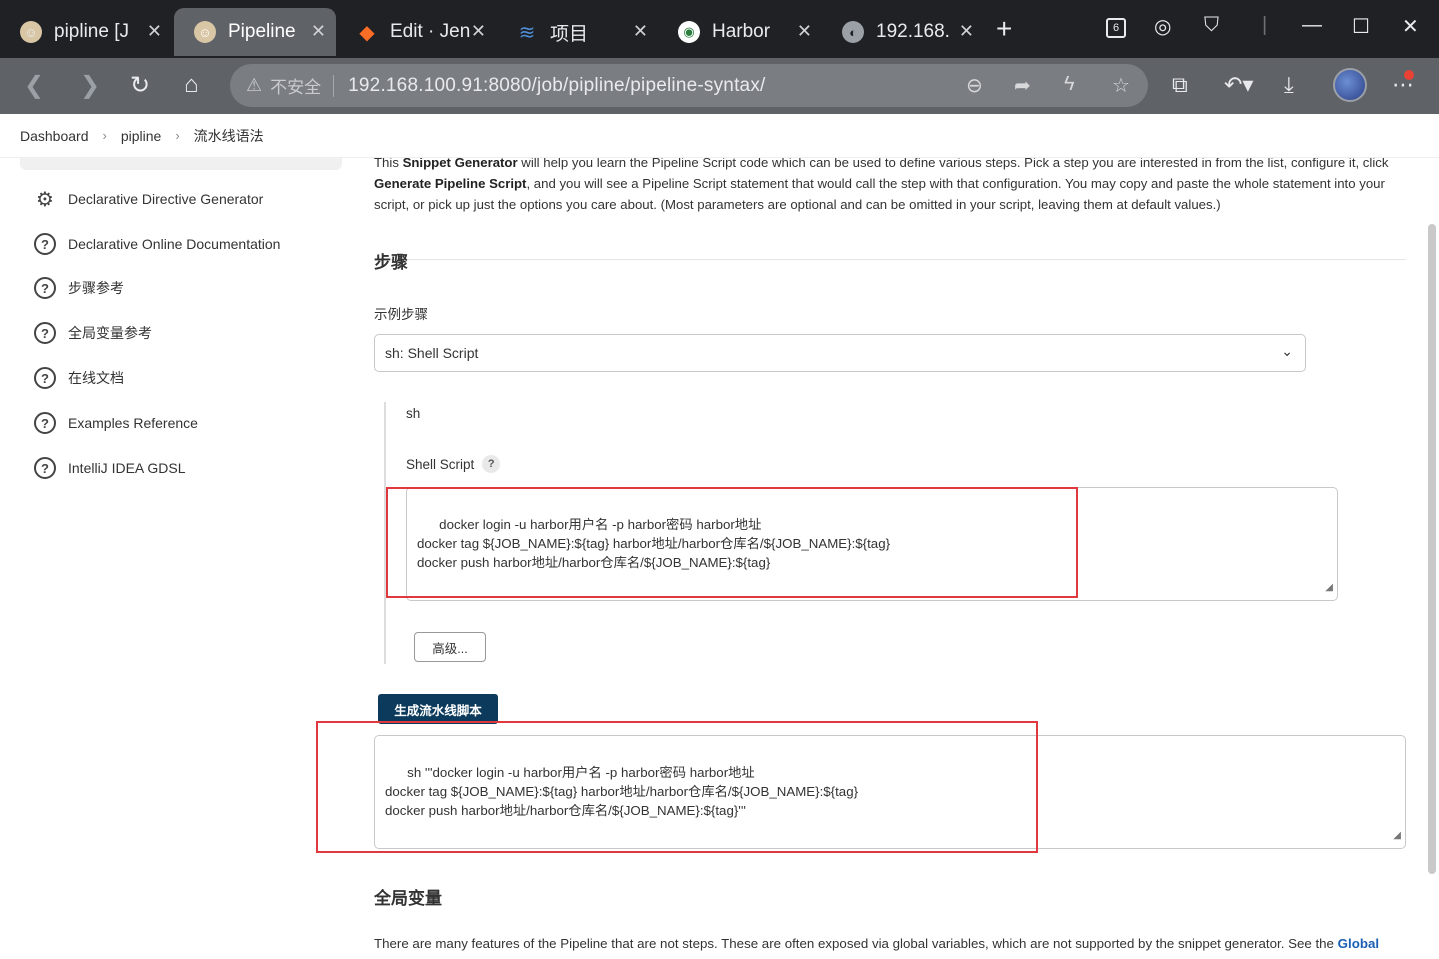  Describe the element at coordinates (1409, 75) in the screenshot. I see `notification-dot` at that location.